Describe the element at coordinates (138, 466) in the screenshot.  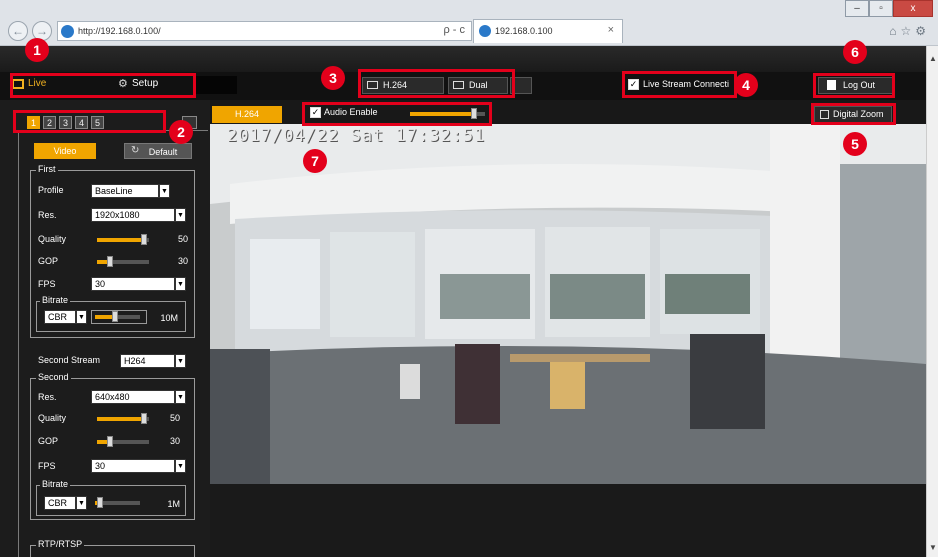
I see `second-fps-select: 30 ▼` at that location.